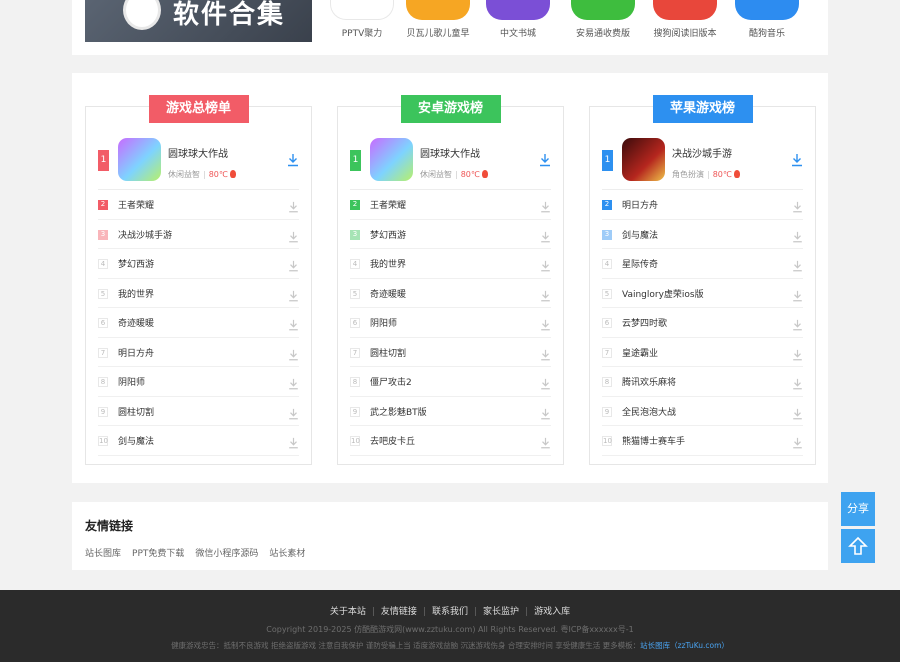 The height and width of the screenshot is (662, 900). I want to click on list-item: 7 皇途霸业, so click(702, 352).